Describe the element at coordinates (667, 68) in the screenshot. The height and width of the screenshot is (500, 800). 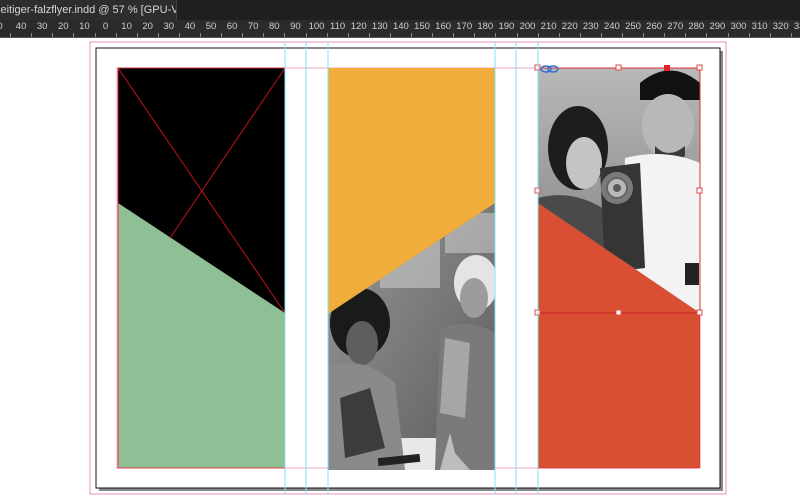
I see `corner-option-handle` at that location.